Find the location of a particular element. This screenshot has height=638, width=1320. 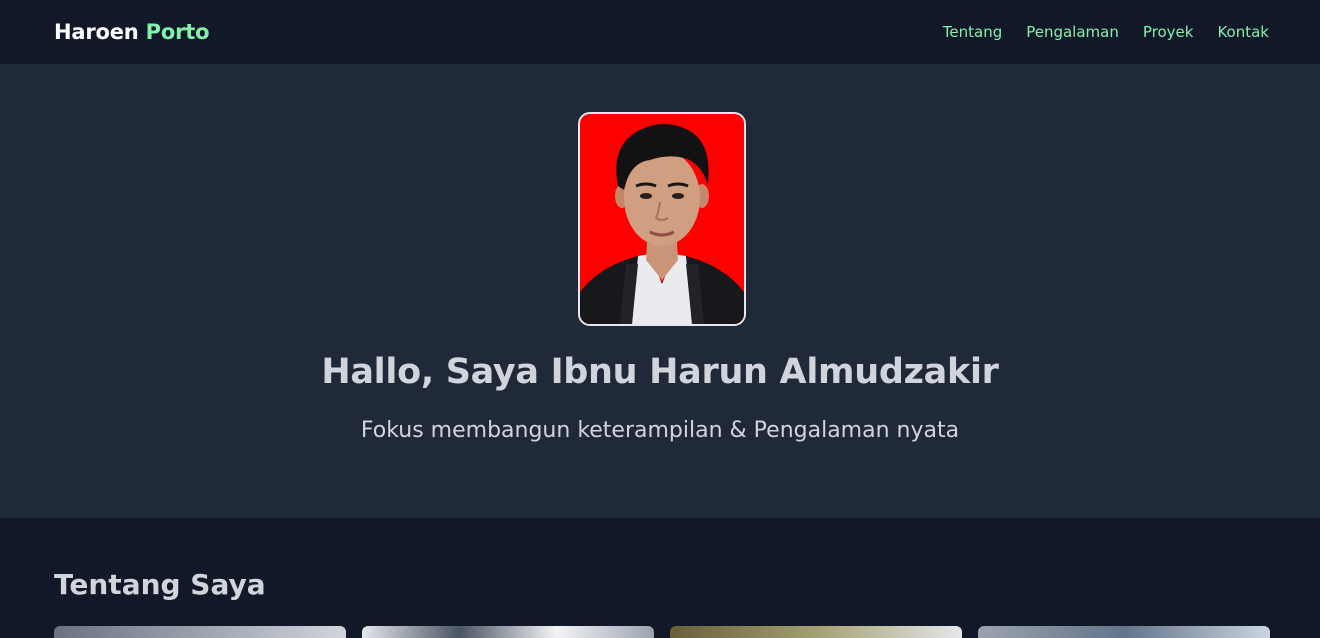

brand-logo: Haroen Porto is located at coordinates (132, 32).